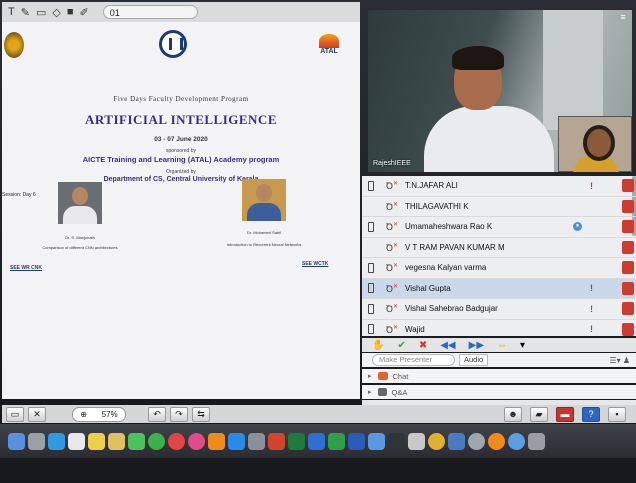 Image resolution: width=636 pixels, height=483 pixels. I want to click on redo-icon: ↷, so click(179, 414).